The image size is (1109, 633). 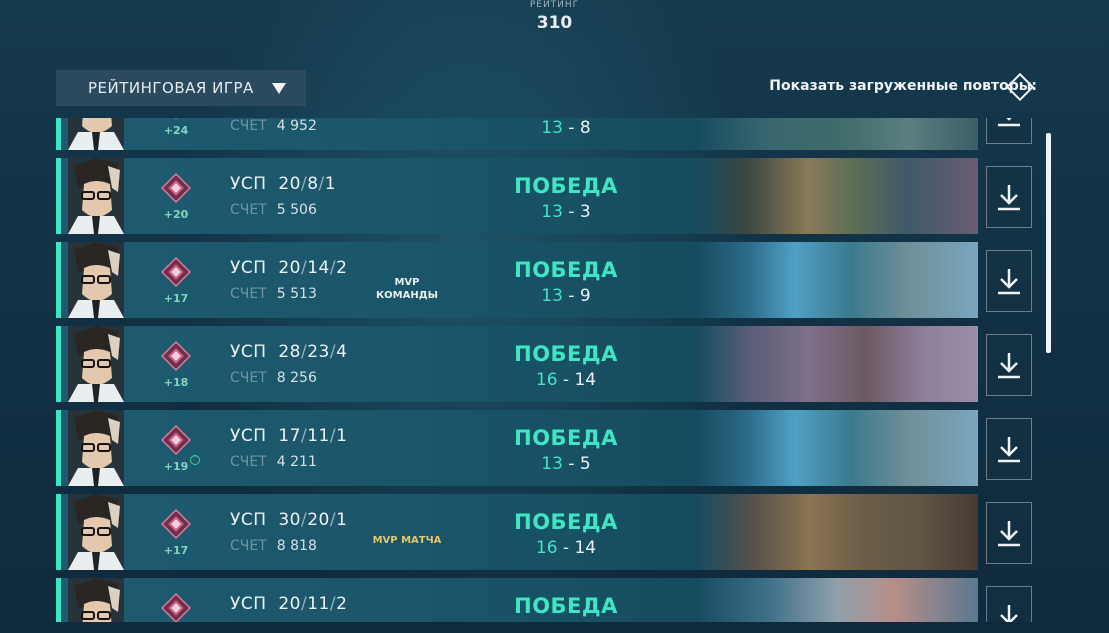 I want to click on kda-stat: УСП 20/8/1, so click(x=283, y=184).